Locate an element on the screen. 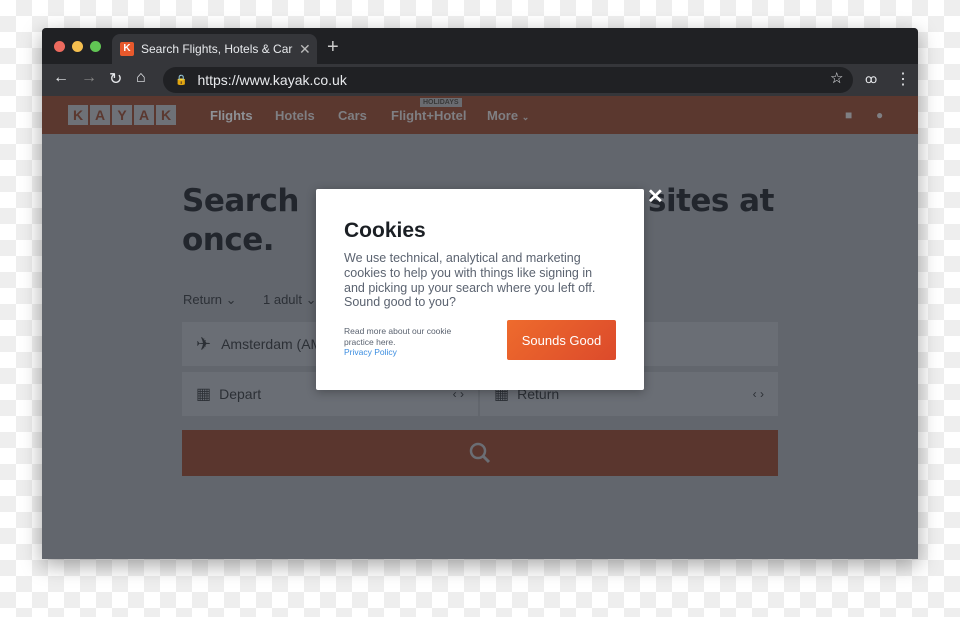 The width and height of the screenshot is (960, 617). depart-label: Depart is located at coordinates (240, 394).